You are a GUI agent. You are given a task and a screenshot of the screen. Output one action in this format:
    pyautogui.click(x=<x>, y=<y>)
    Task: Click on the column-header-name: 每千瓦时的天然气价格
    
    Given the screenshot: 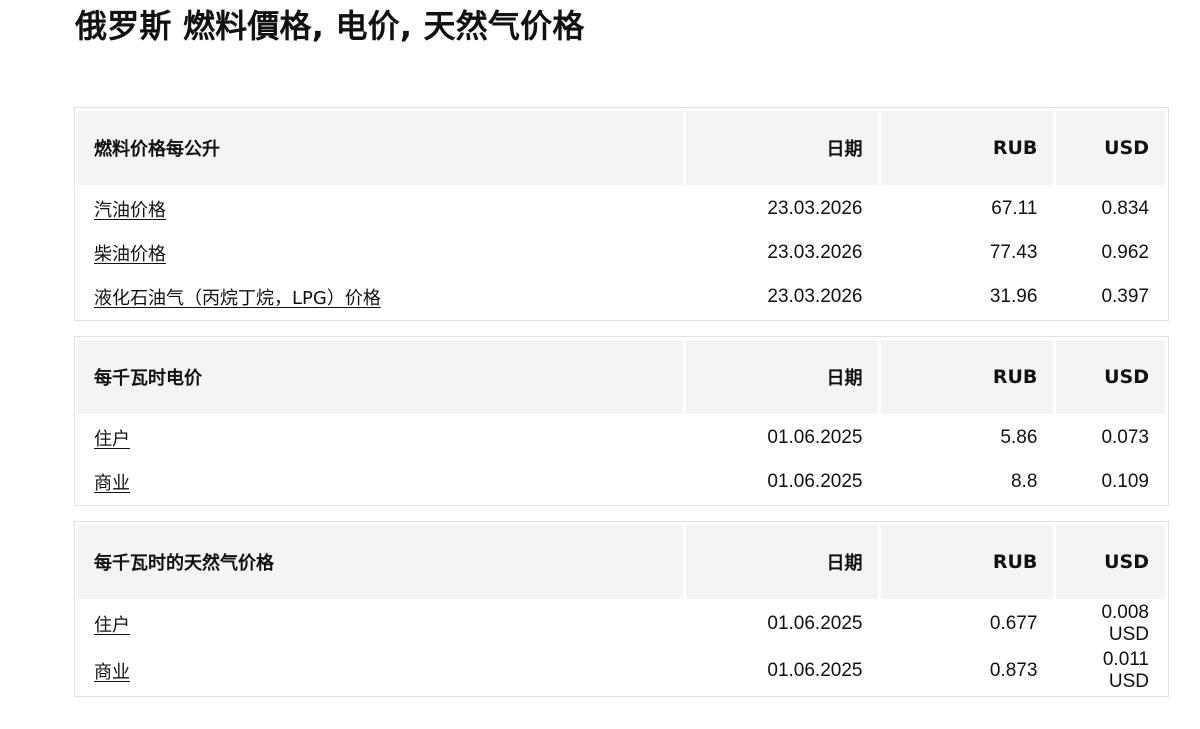 What is the action you would take?
    pyautogui.click(x=381, y=562)
    